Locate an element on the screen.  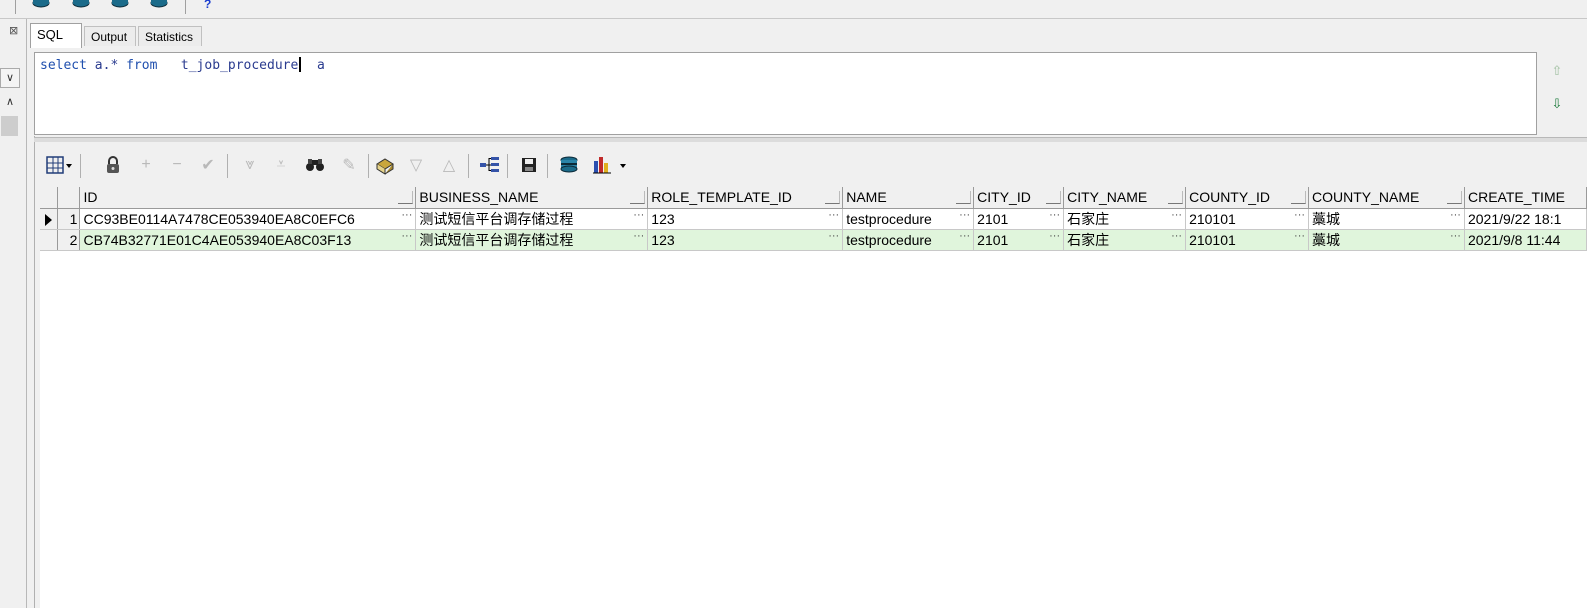
sql-keyword-from: from is located at coordinates (142, 65).